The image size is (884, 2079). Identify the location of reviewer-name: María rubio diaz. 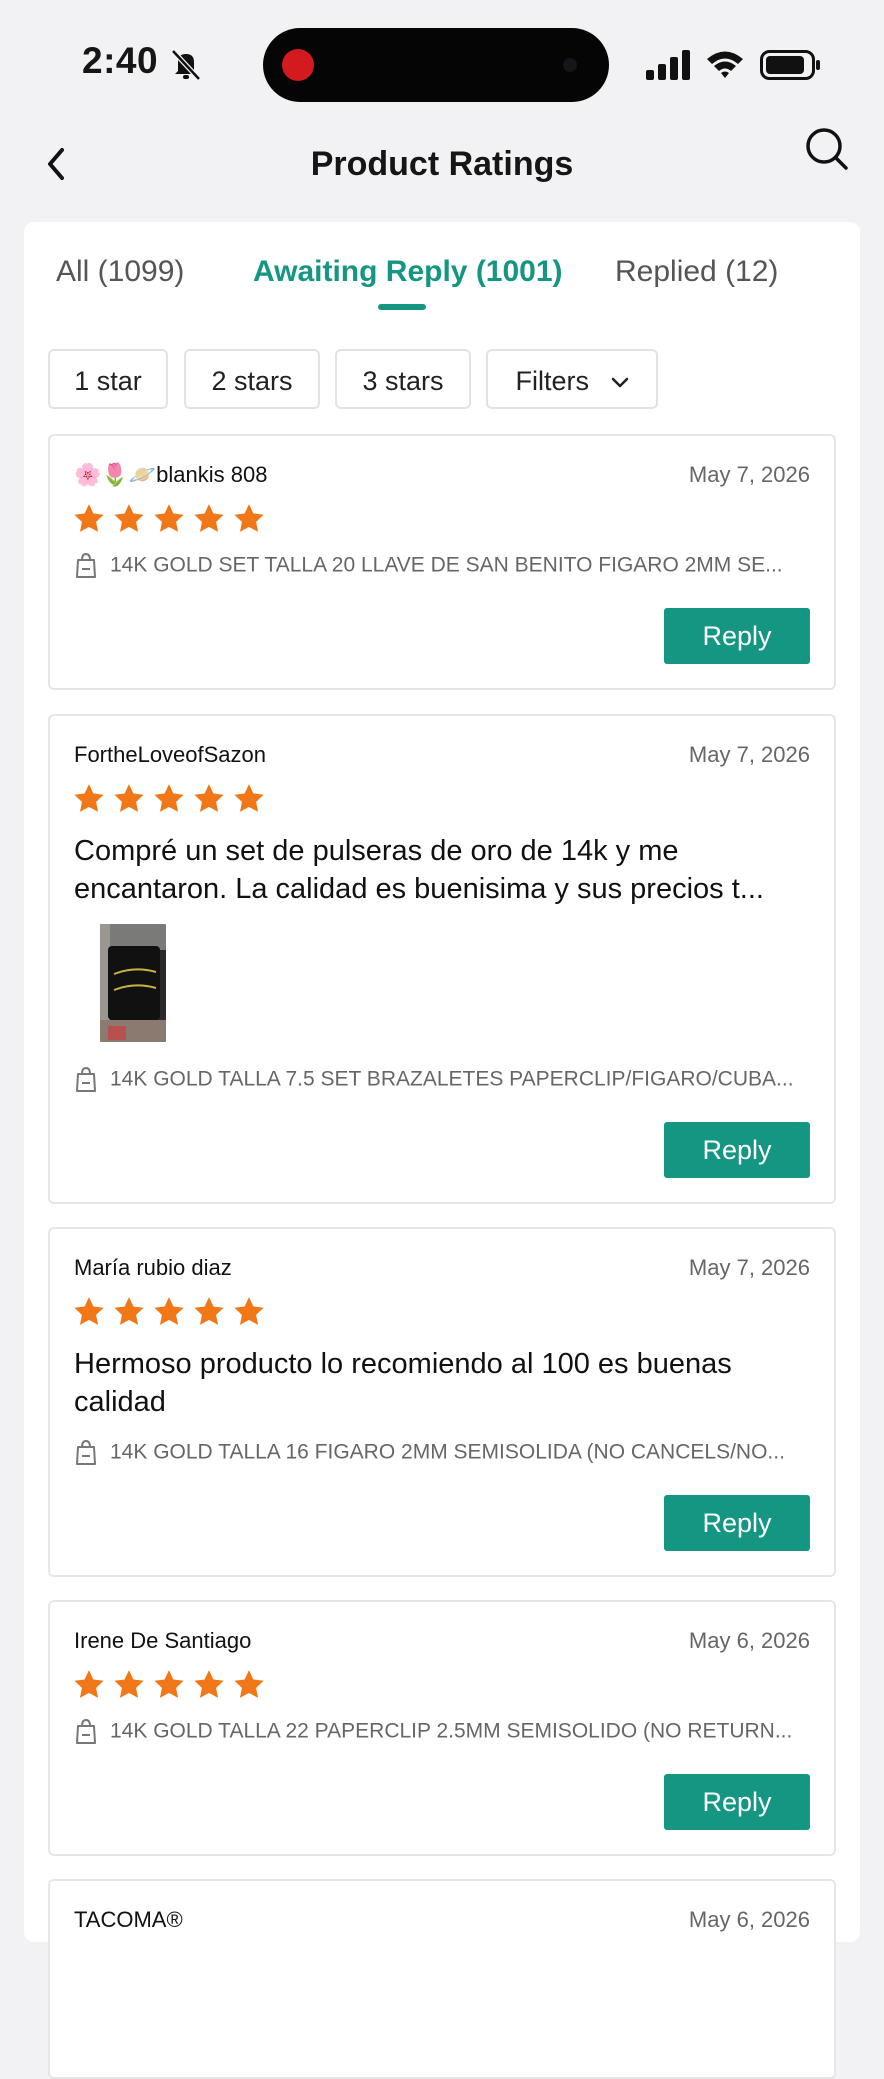
(153, 1267).